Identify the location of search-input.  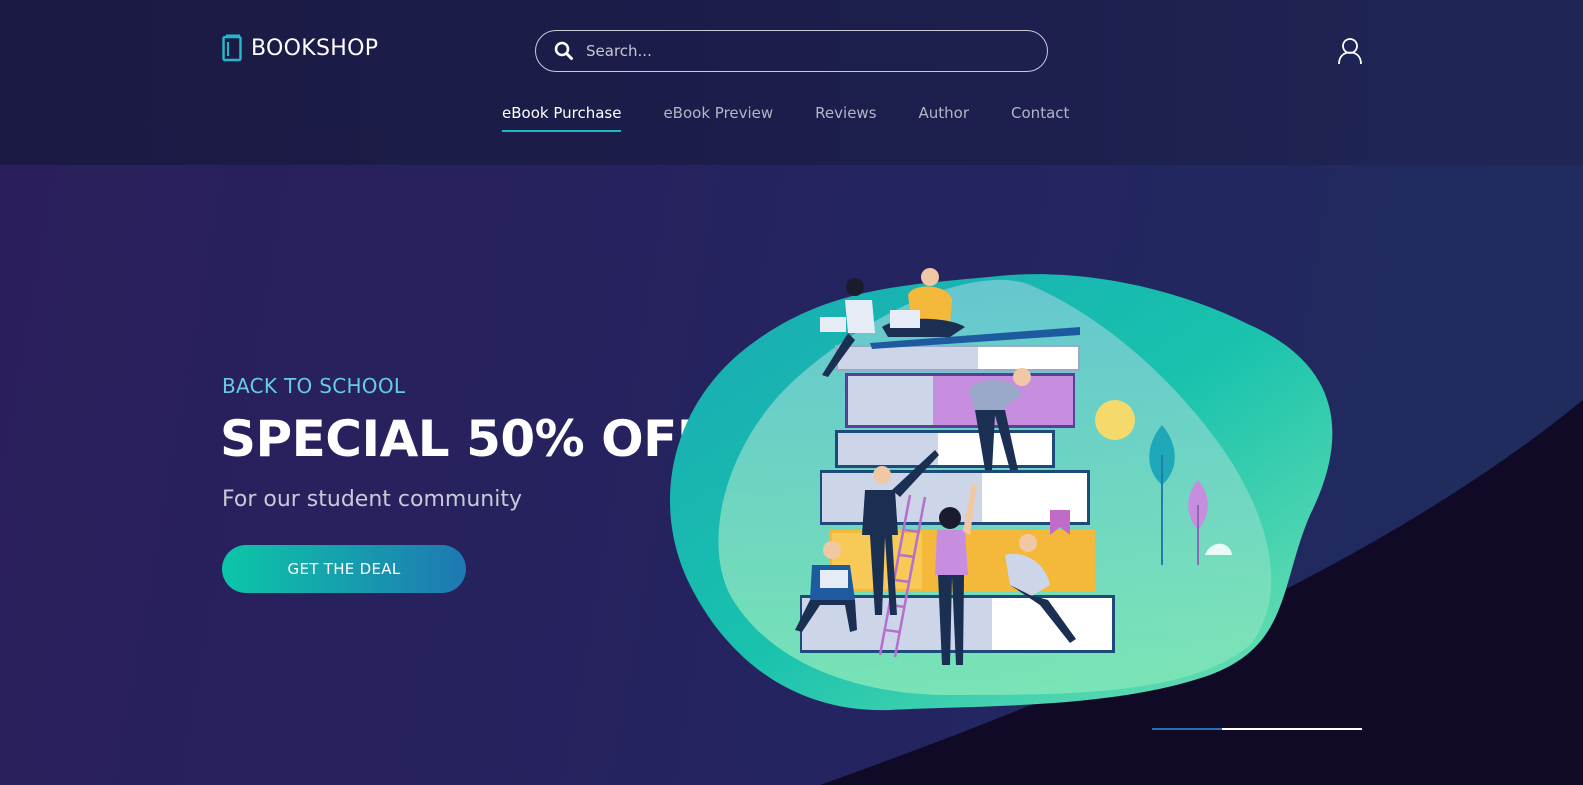
(796, 51).